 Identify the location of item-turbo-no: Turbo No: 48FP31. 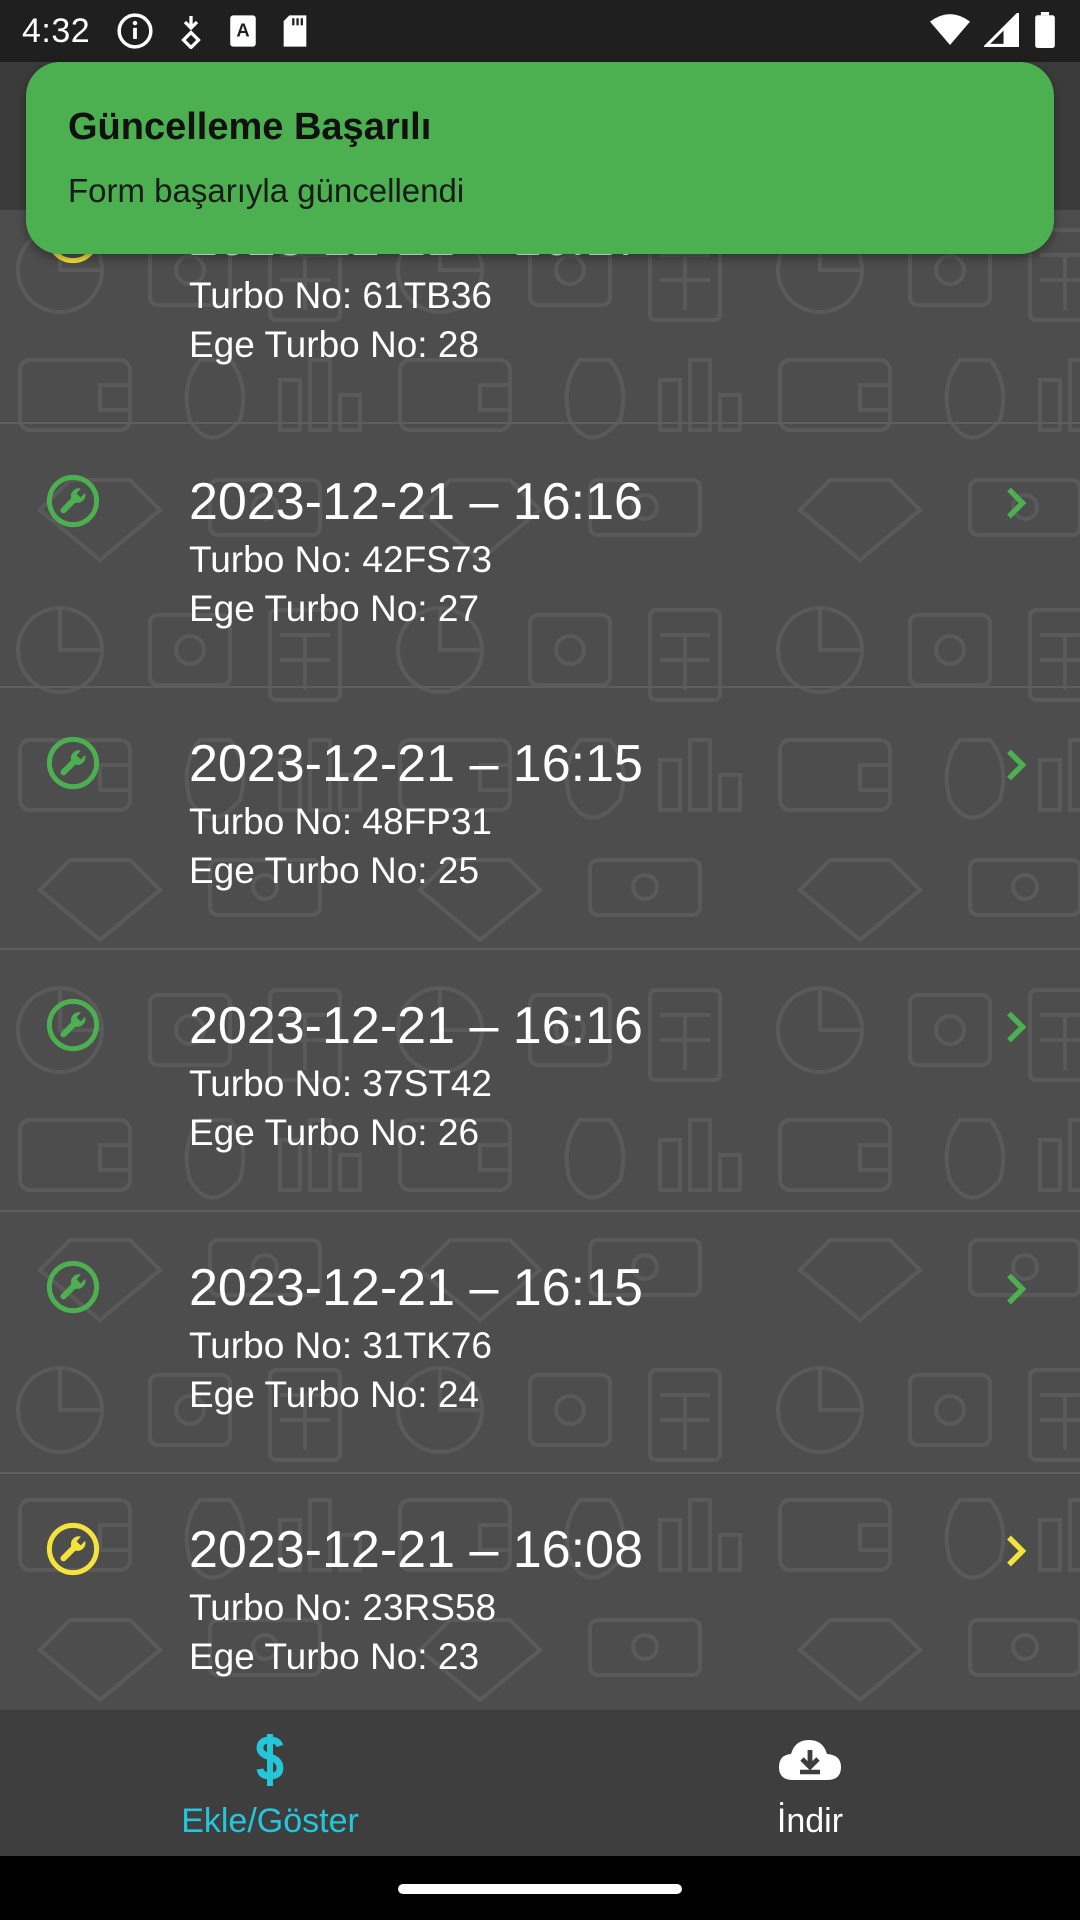
(341, 821).